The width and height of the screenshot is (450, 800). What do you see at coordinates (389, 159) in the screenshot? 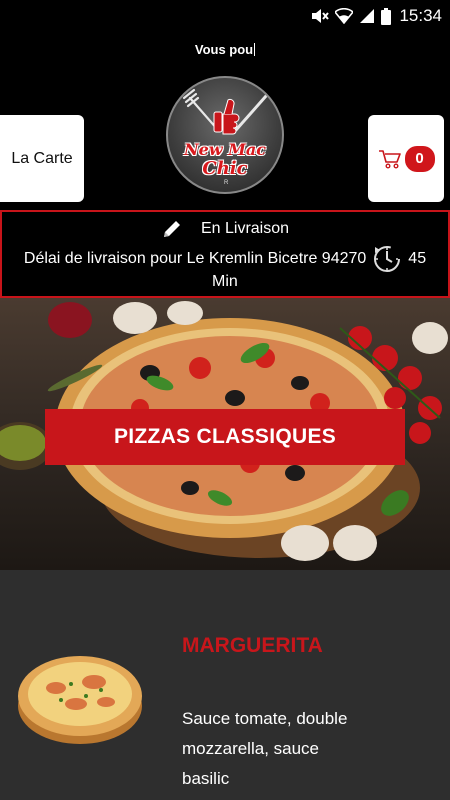
I see `cart-icon` at bounding box center [389, 159].